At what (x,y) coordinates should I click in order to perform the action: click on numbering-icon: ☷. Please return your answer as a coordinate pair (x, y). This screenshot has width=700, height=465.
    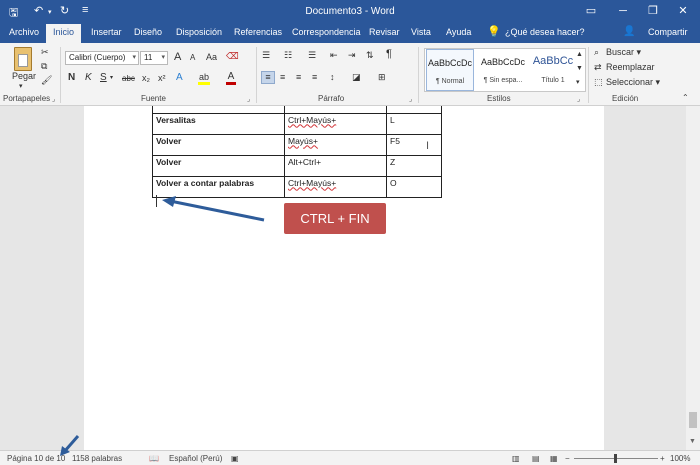
    Looking at the image, I should click on (288, 55).